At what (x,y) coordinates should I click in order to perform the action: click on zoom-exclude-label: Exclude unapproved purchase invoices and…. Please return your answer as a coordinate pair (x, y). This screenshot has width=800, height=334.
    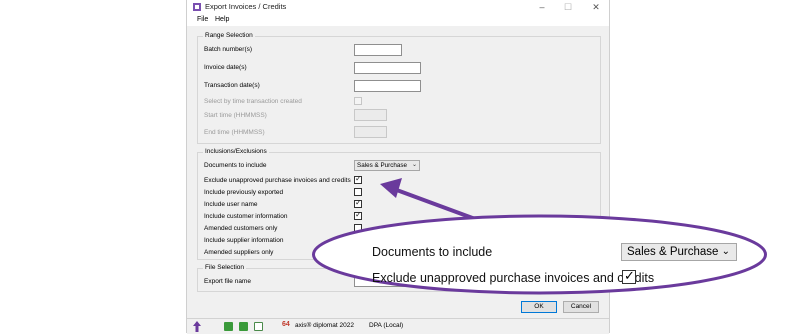
    Looking at the image, I should click on (513, 278).